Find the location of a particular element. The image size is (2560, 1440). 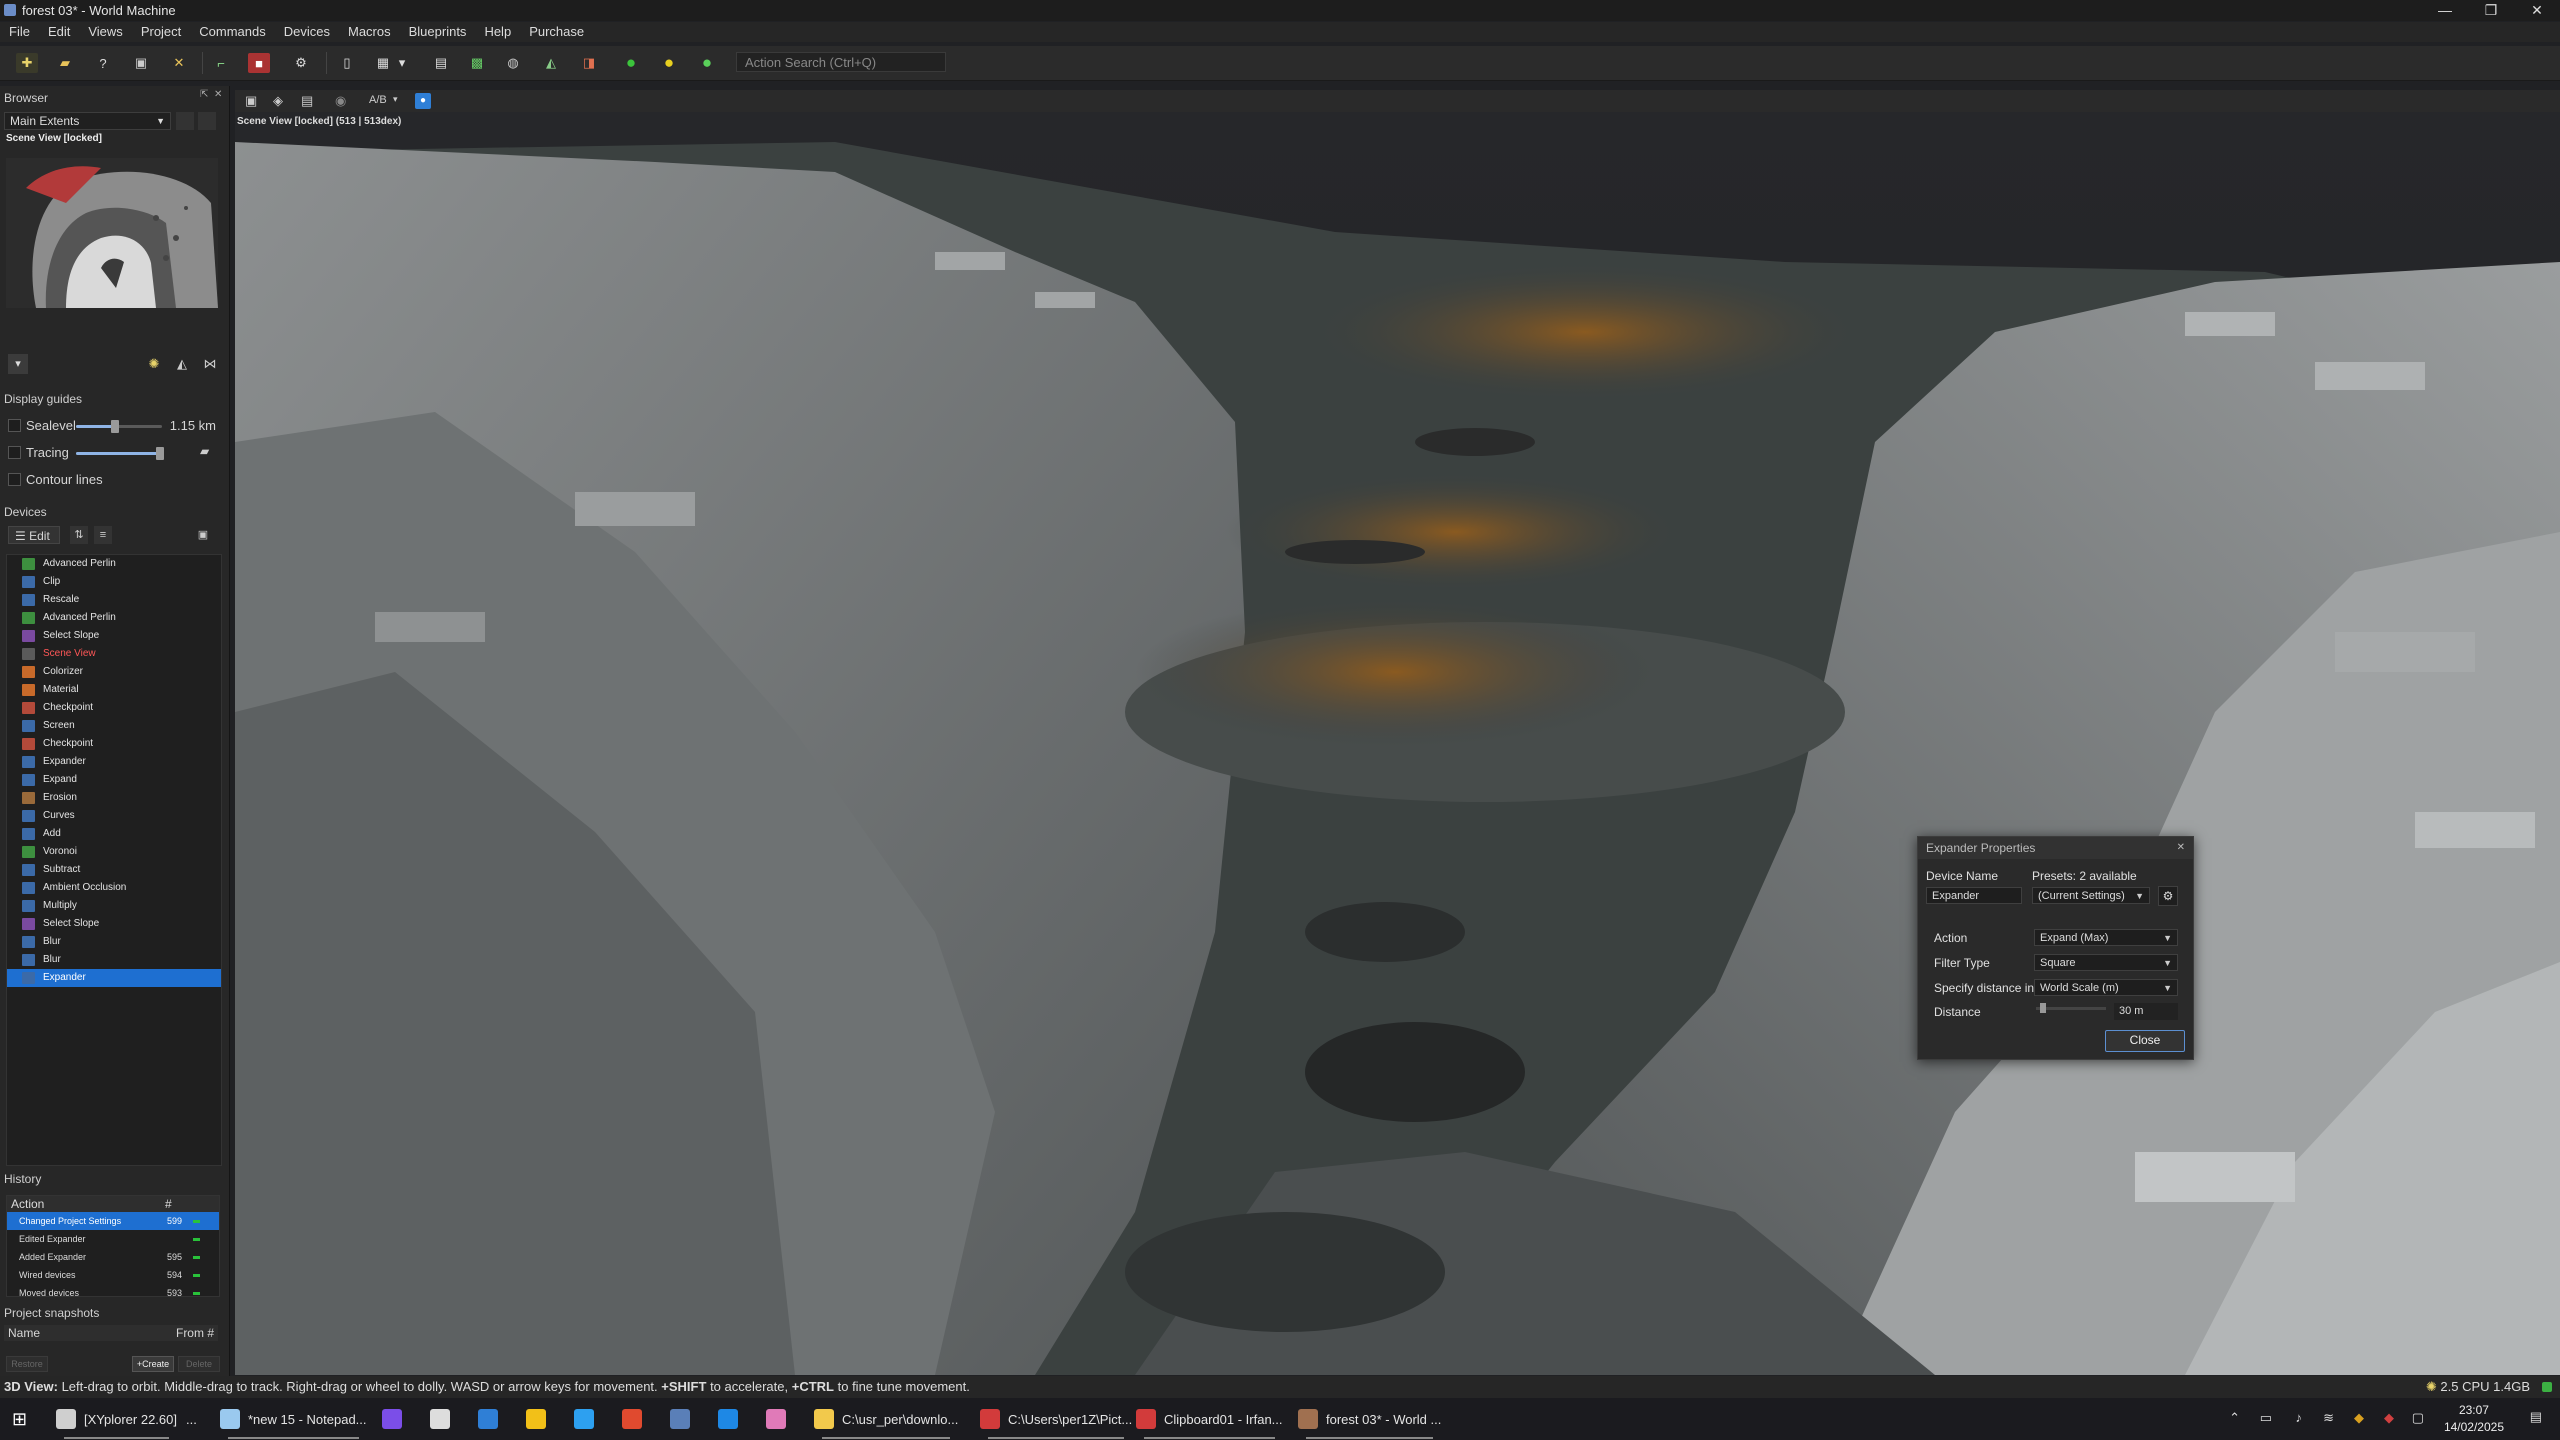

globe-icon: ◍ is located at coordinates (513, 63).